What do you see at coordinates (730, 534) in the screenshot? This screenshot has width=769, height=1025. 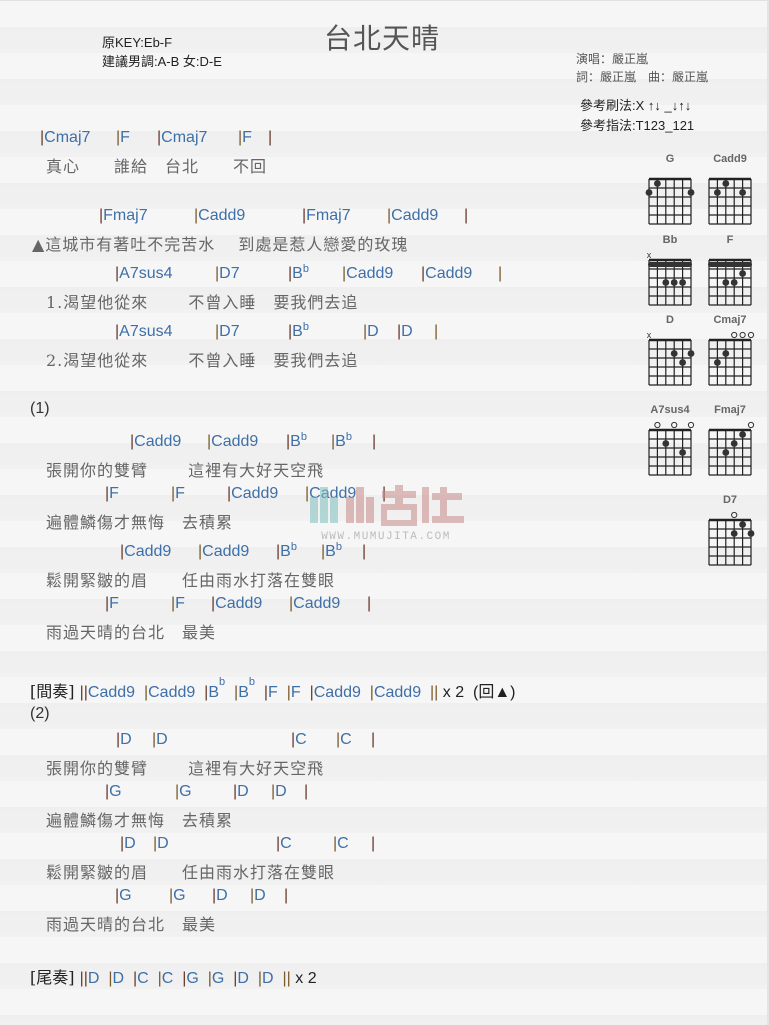 I see `chord-diagram-d7: D7` at bounding box center [730, 534].